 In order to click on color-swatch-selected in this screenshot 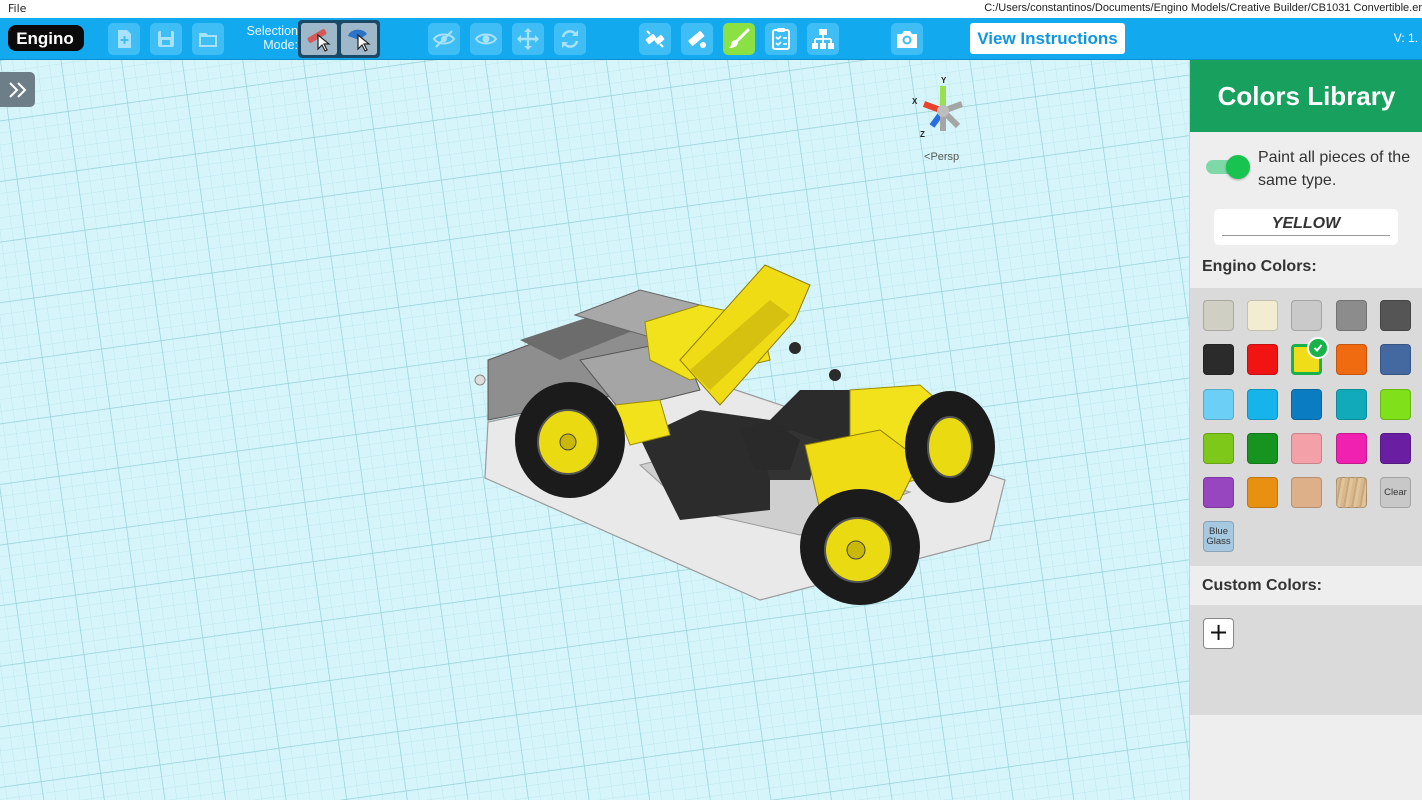, I will do `click(1310, 356)`.